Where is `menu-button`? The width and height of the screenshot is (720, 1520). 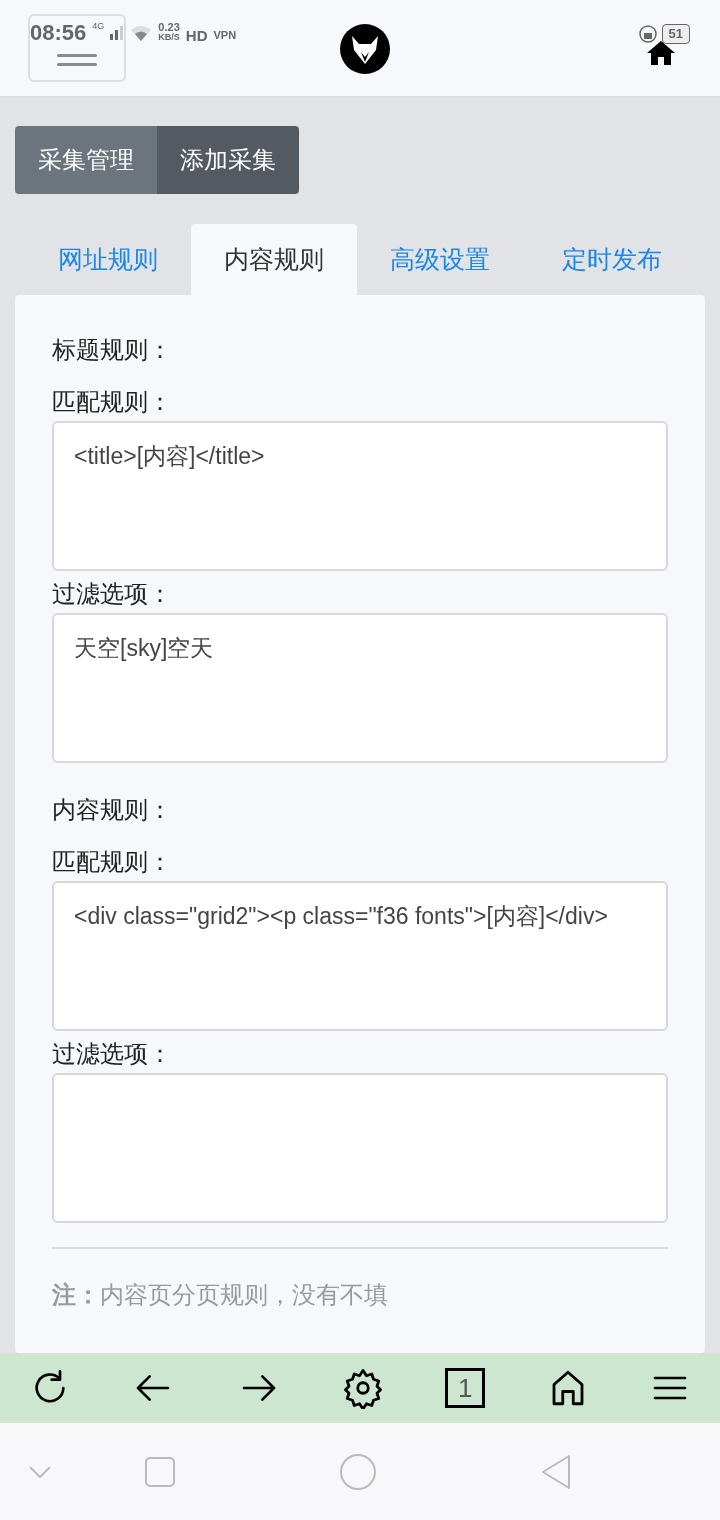 menu-button is located at coordinates (77, 48).